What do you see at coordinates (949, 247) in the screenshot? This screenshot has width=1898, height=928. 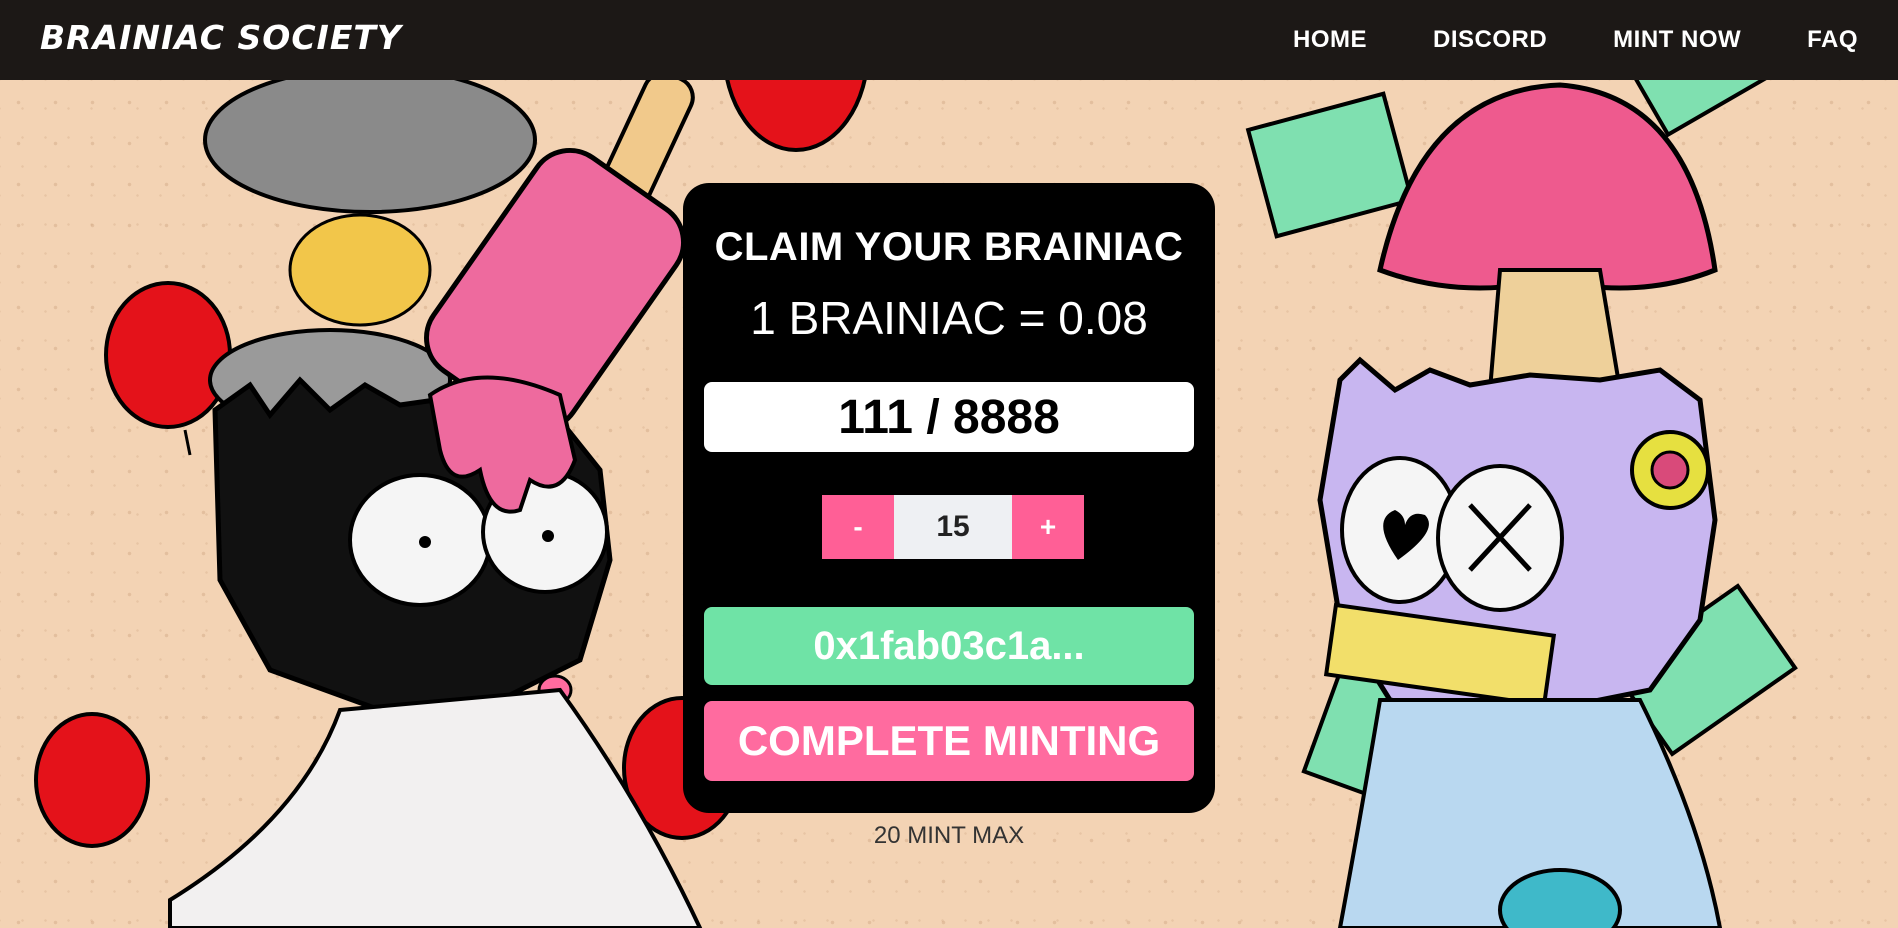 I see `mint-title: CLAIM YOUR BRAINIAC` at bounding box center [949, 247].